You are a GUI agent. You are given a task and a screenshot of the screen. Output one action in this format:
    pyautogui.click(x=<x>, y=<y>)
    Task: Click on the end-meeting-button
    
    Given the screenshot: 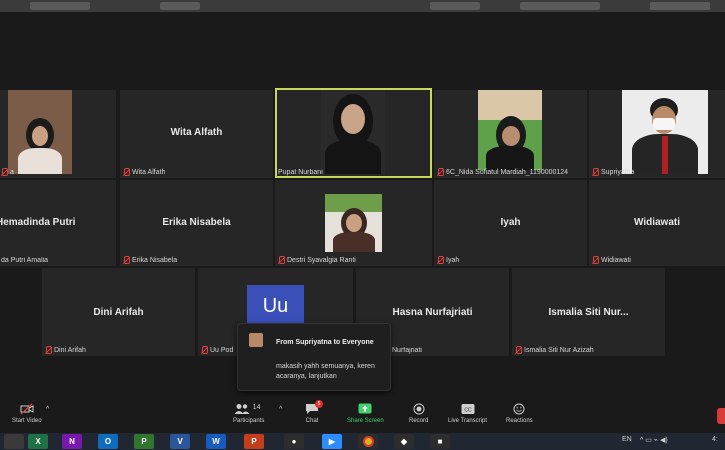 What is the action you would take?
    pyautogui.click(x=721, y=416)
    